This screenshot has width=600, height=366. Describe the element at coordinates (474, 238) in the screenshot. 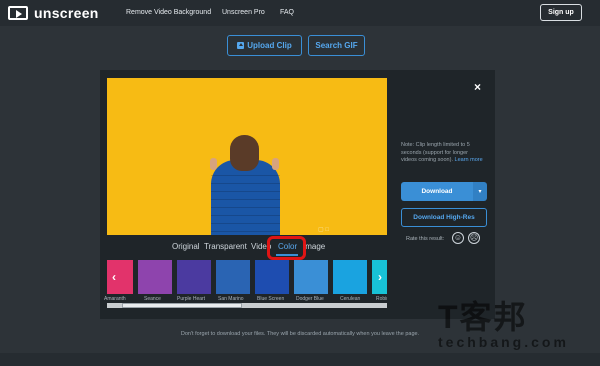

I see `sad-face-icon: ☹` at that location.